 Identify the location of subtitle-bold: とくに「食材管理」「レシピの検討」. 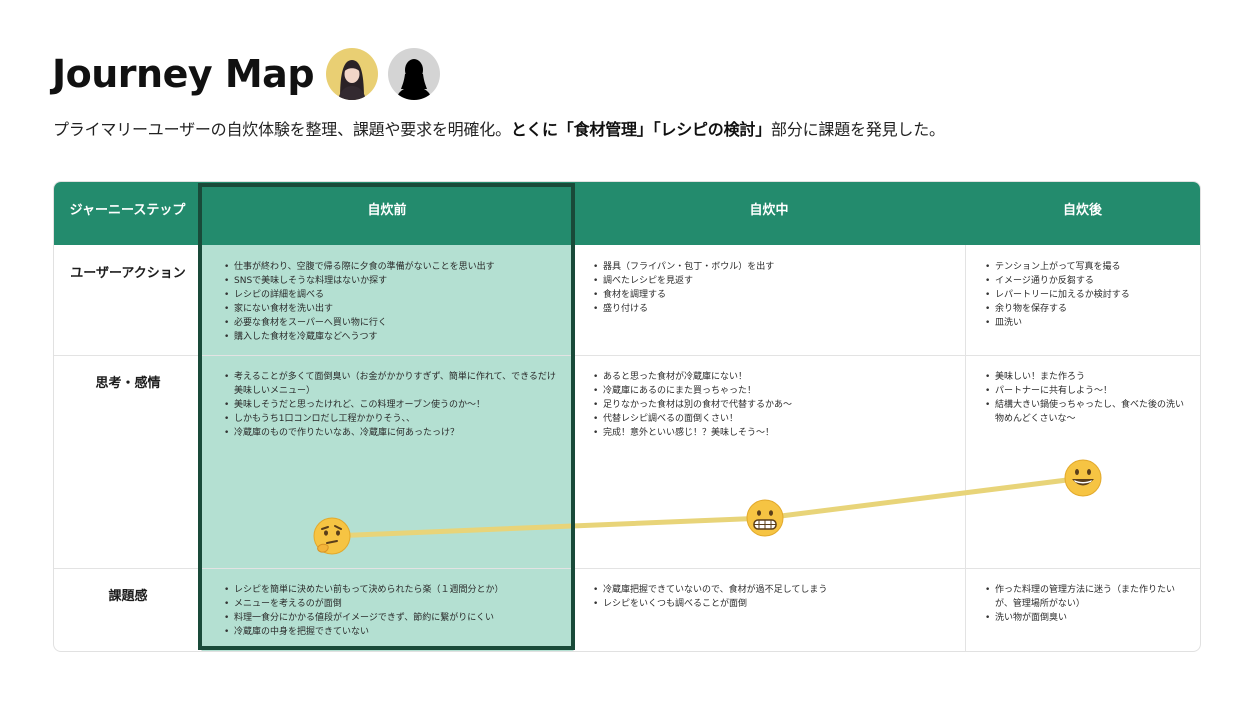
(641, 129).